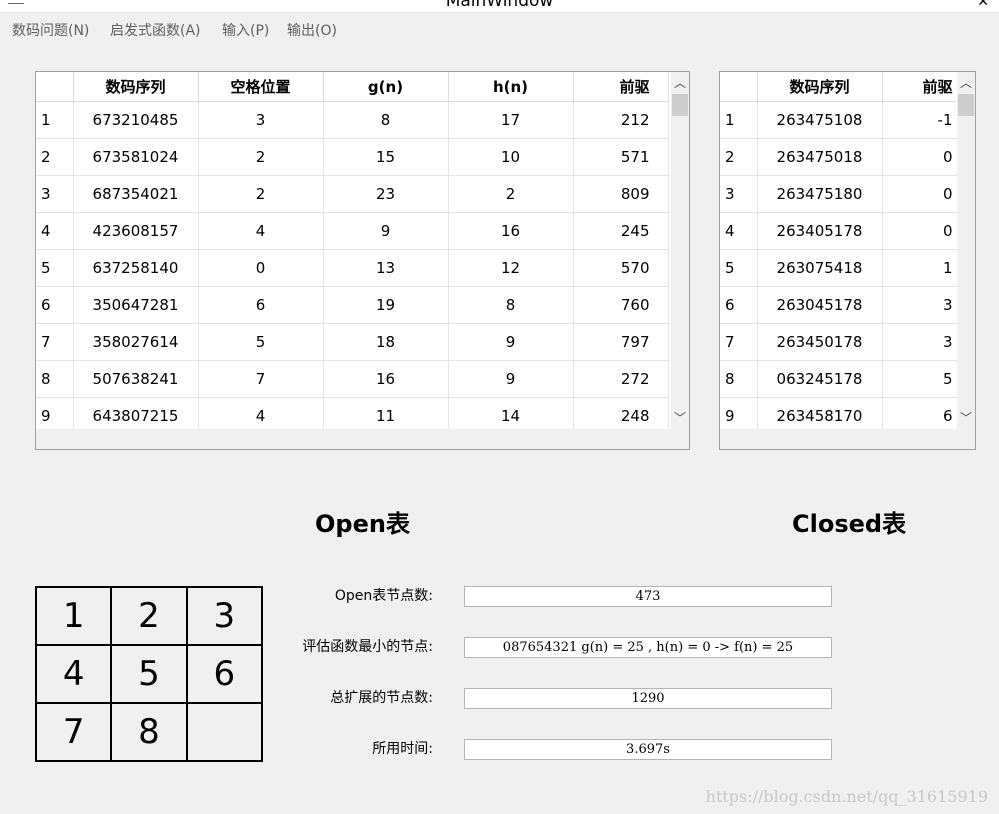 The height and width of the screenshot is (814, 999). What do you see at coordinates (261, 268) in the screenshot?
I see `open-table-cell: 0` at bounding box center [261, 268].